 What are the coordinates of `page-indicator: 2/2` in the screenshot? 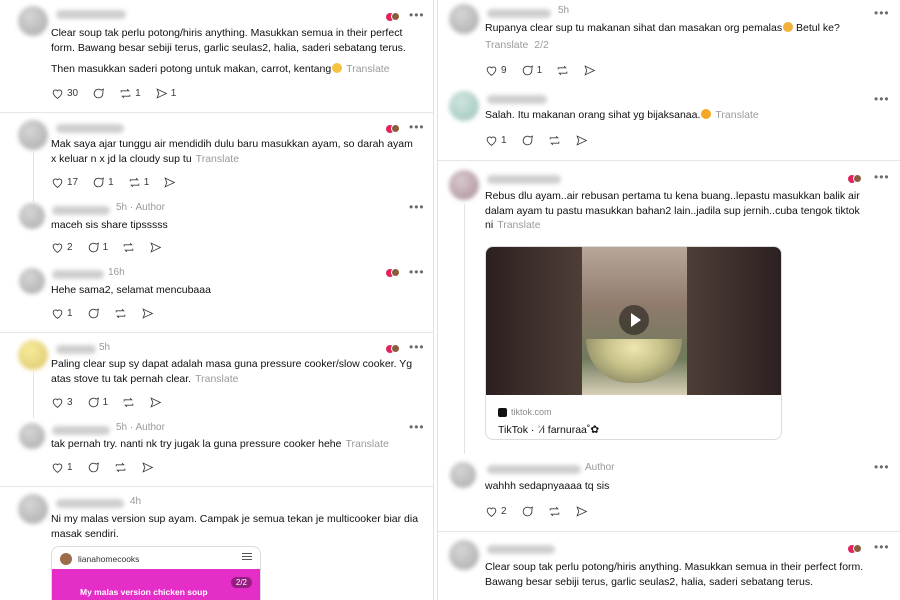 It's located at (241, 582).